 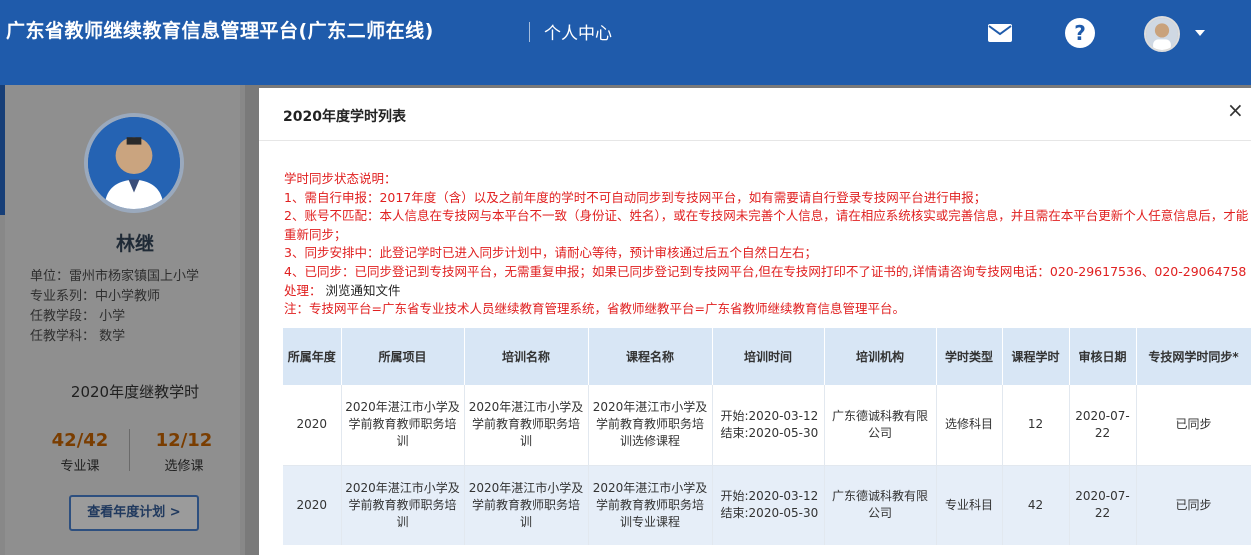 What do you see at coordinates (363, 290) in the screenshot?
I see `notice-file-link: 浏览通知文件` at bounding box center [363, 290].